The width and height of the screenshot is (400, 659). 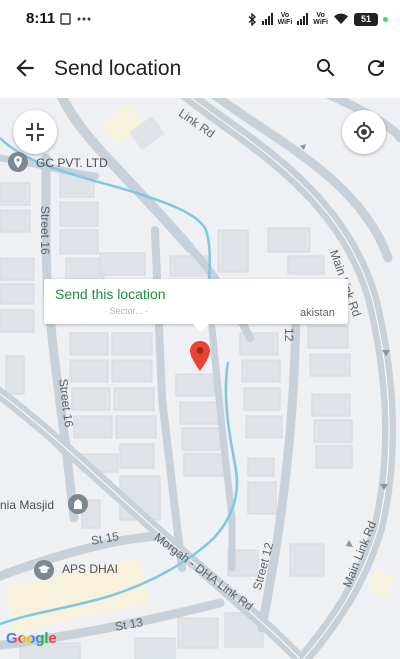 I want to click on popup-tail, so click(x=201, y=327).